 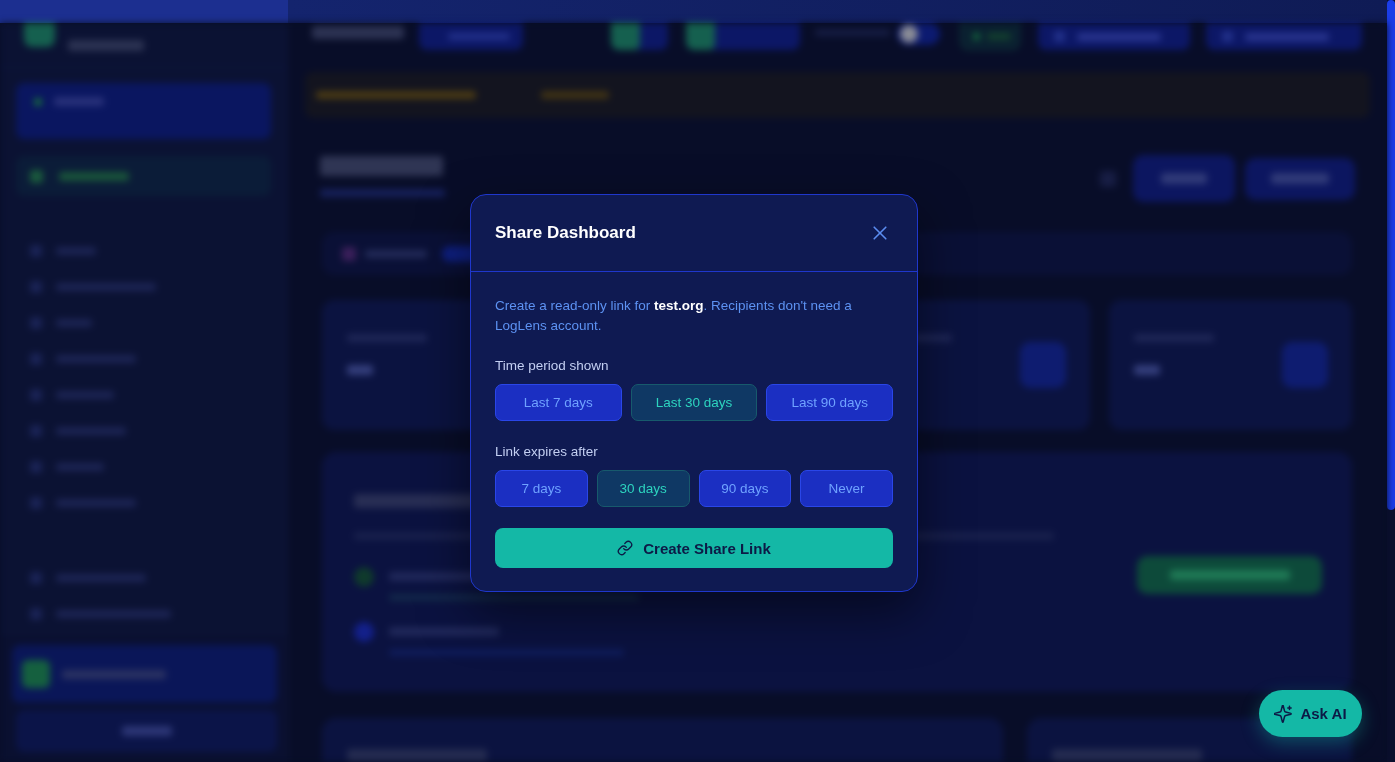 I want to click on field-label: Link expires after, so click(x=547, y=452).